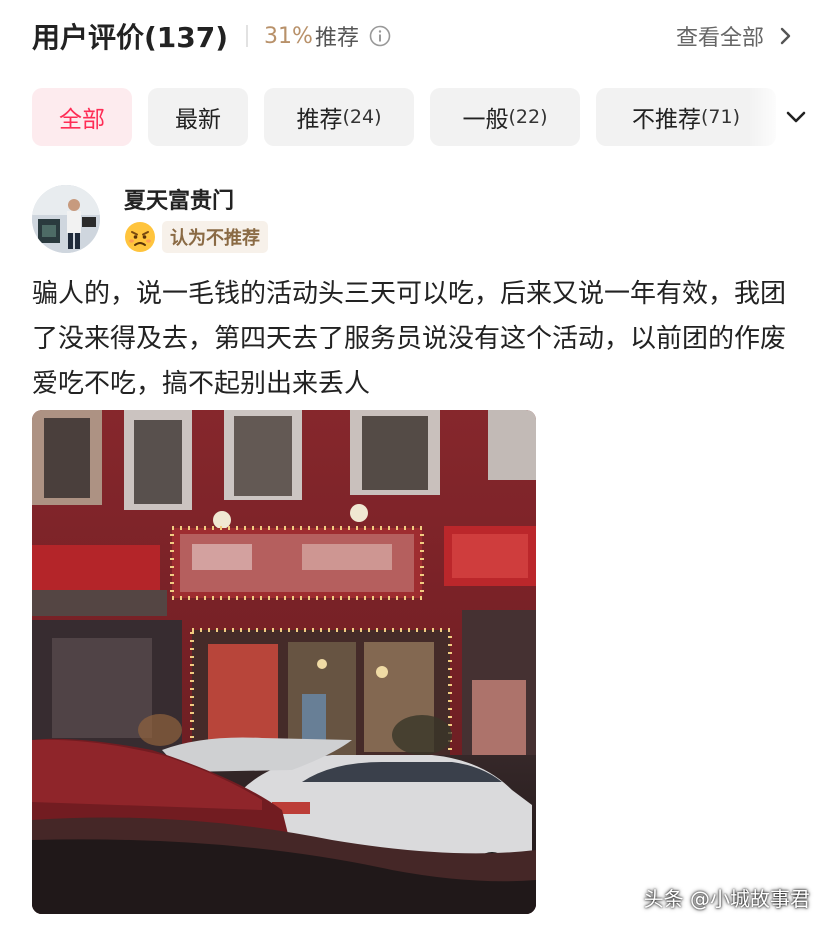 The width and height of the screenshot is (828, 926). I want to click on verdict-tag: 认为不推荐, so click(196, 237).